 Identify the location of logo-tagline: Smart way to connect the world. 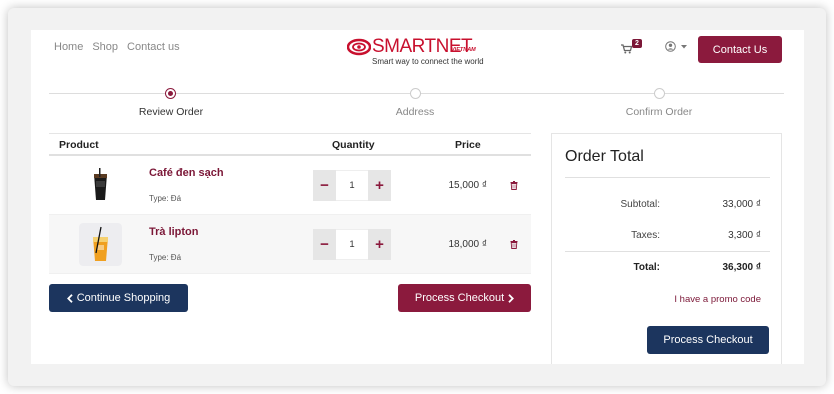
(428, 61).